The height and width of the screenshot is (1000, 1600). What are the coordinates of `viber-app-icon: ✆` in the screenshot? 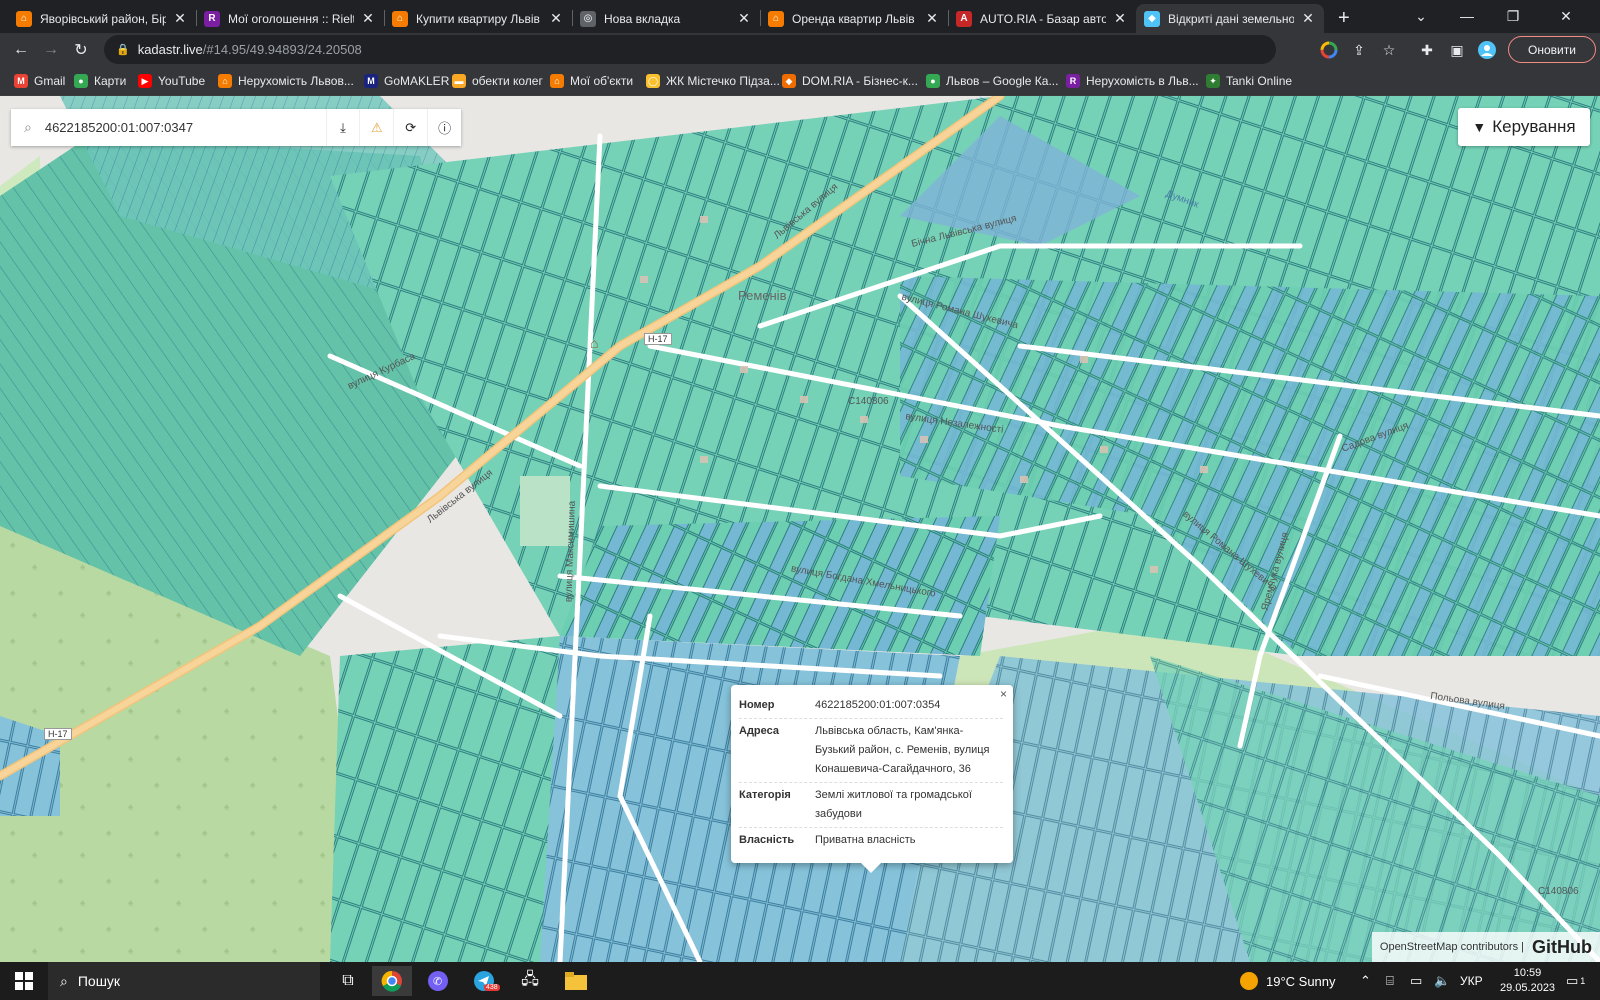 It's located at (438, 981).